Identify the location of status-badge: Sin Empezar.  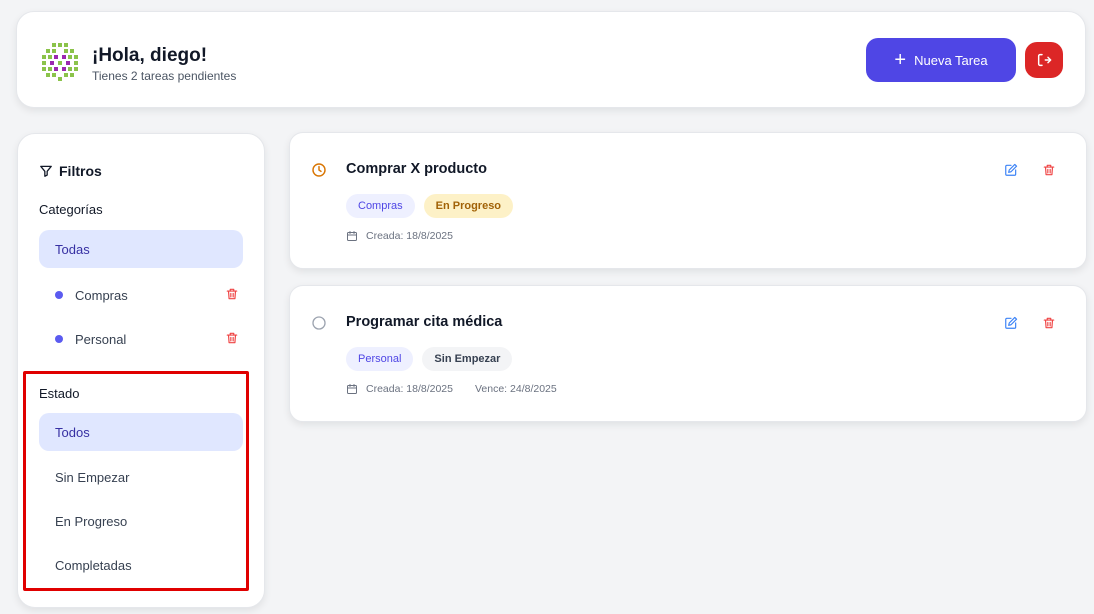
(467, 359).